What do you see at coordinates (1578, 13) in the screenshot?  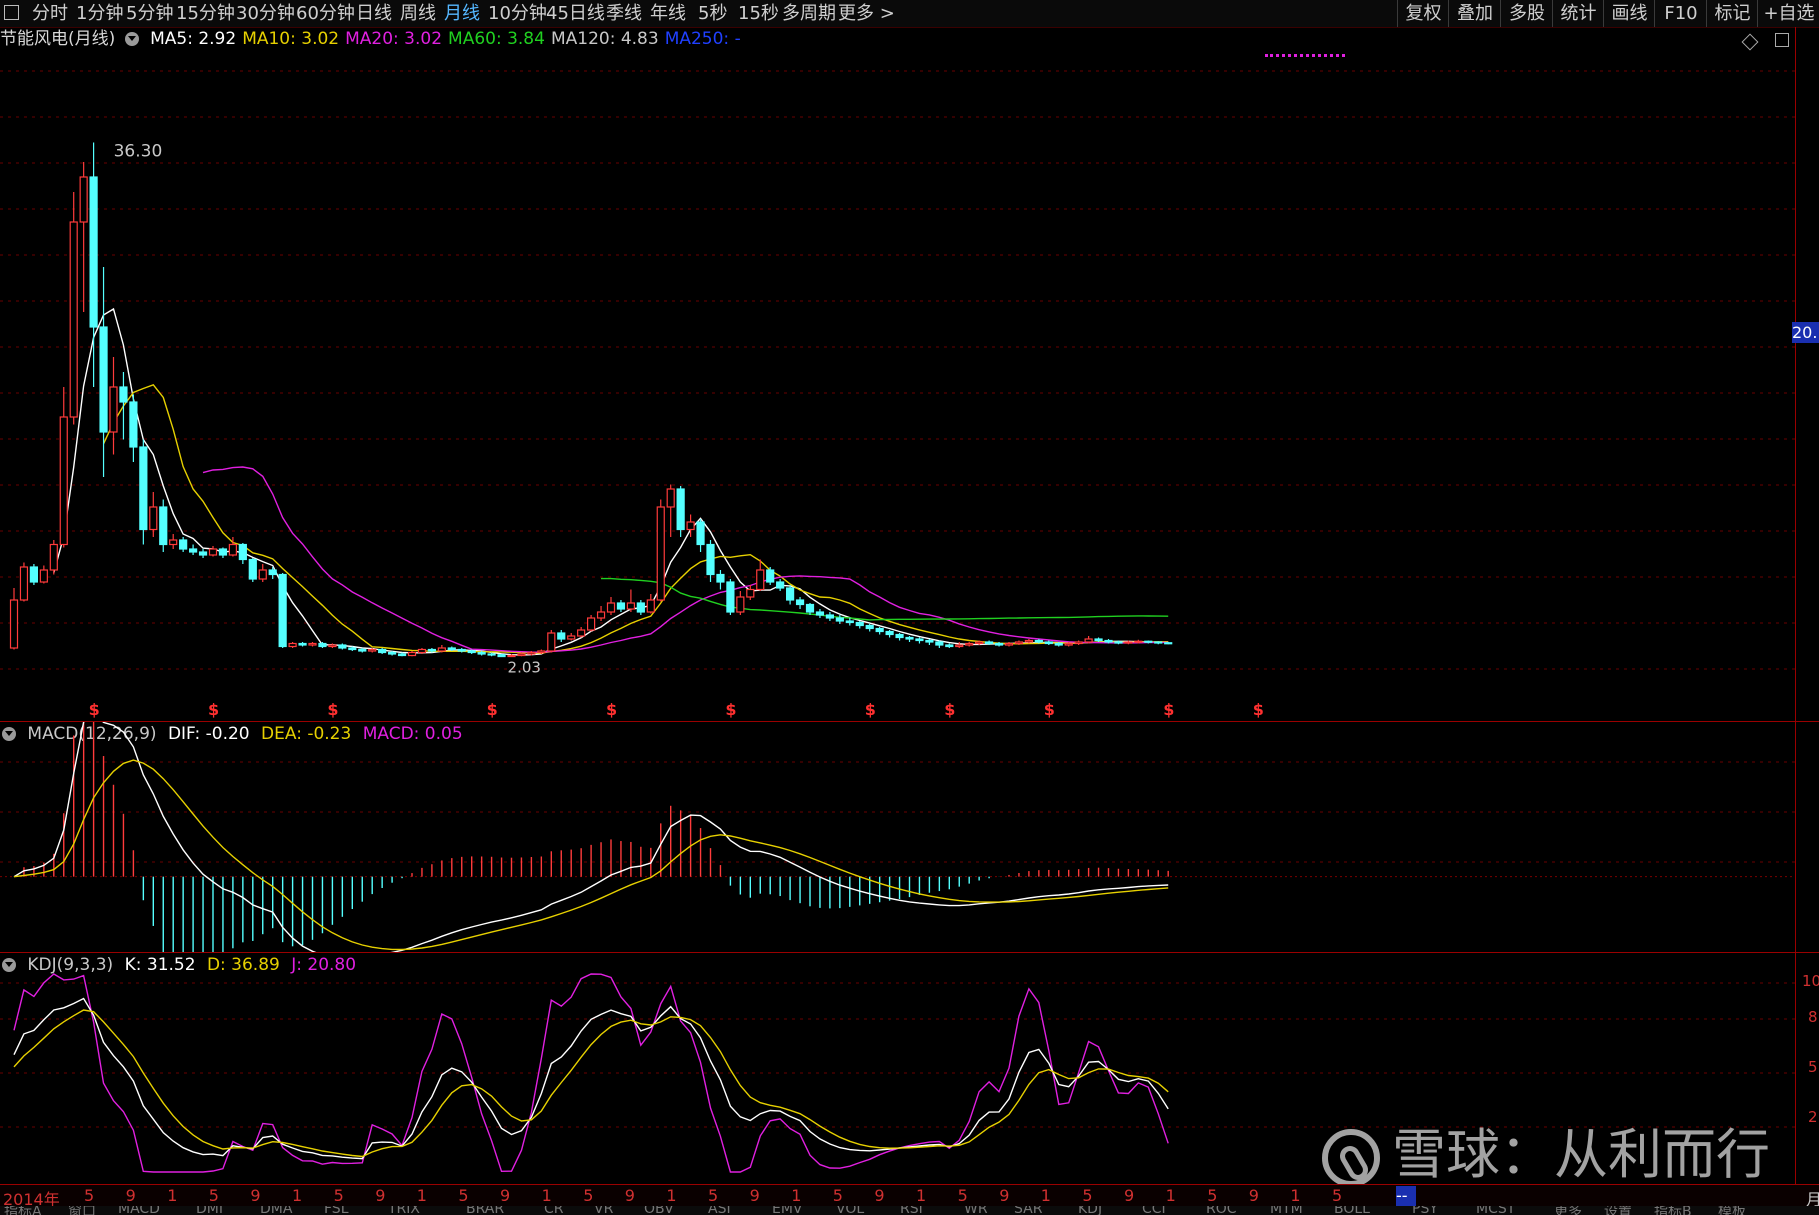 I see `toolbar-button-3: 统计` at bounding box center [1578, 13].